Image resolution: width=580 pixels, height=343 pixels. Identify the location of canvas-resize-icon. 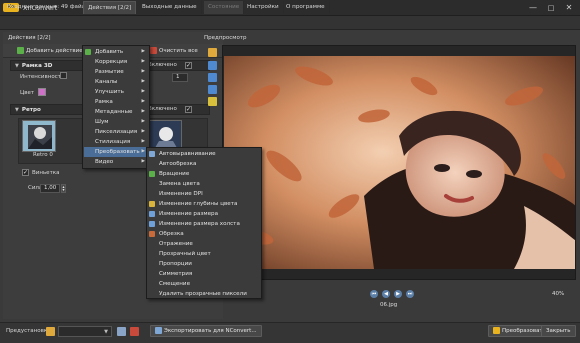
(152, 224).